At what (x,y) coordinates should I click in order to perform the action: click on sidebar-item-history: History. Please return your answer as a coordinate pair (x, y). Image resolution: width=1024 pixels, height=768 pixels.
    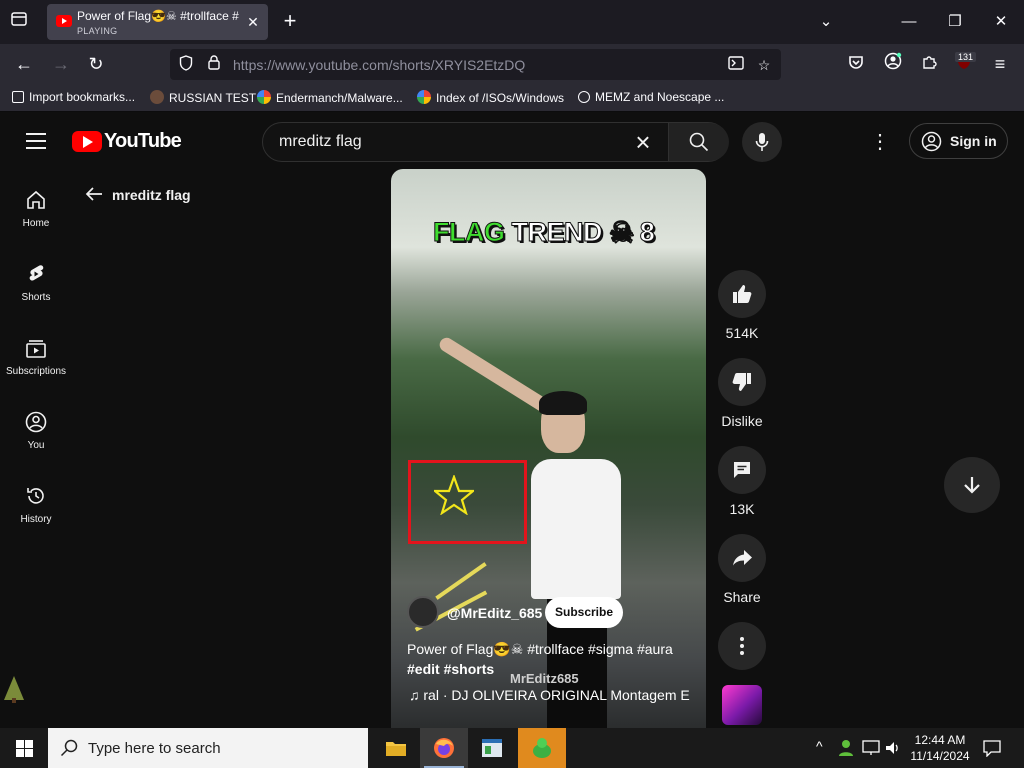
    Looking at the image, I should click on (36, 515).